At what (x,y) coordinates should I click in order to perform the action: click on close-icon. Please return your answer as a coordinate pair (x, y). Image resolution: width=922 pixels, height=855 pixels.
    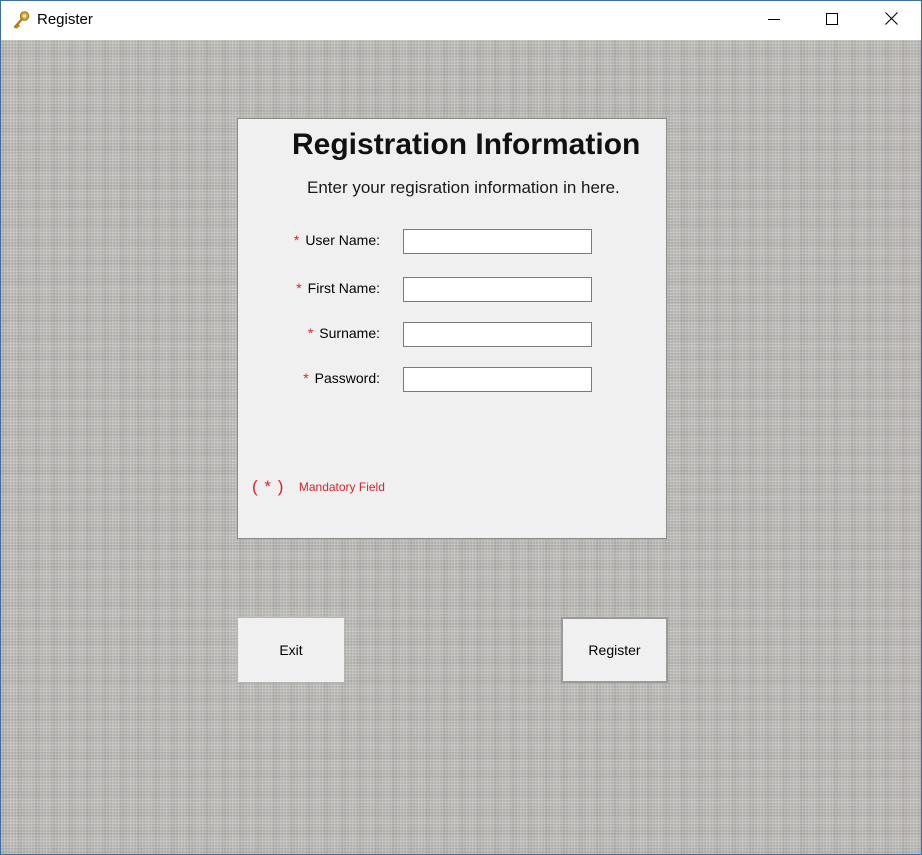
    Looking at the image, I should click on (891, 20).